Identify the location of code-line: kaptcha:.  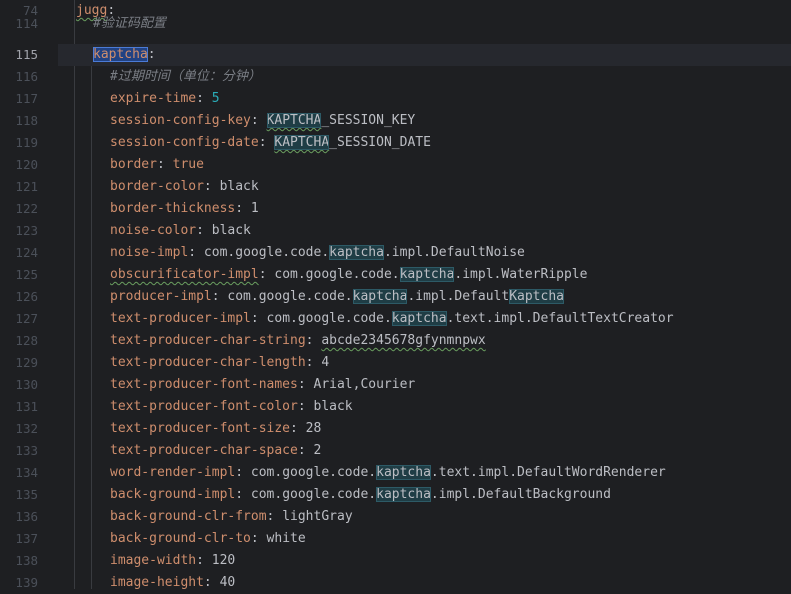
(424, 55).